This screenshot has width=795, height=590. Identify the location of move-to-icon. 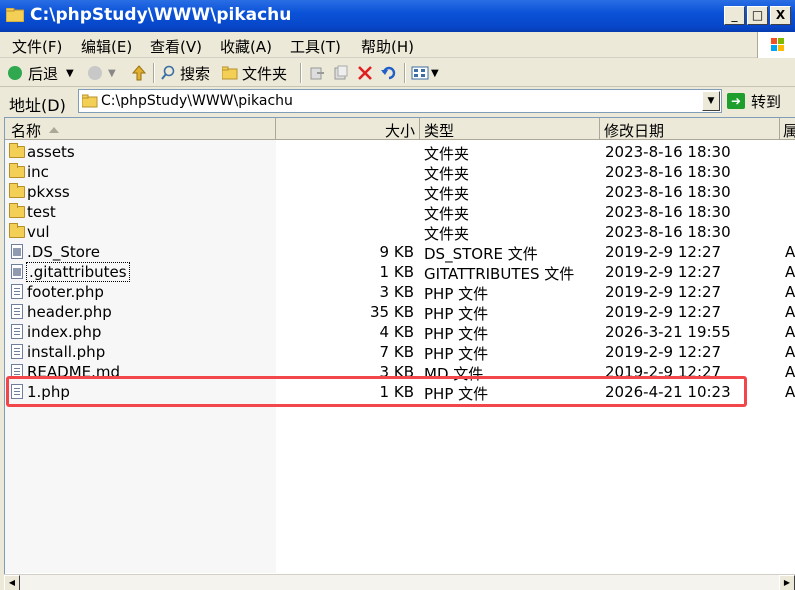
(317, 73).